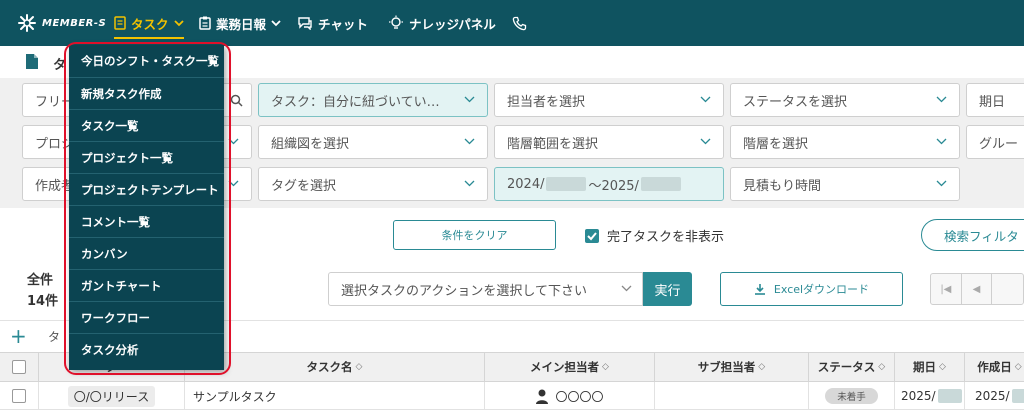 Image resolution: width=1024 pixels, height=410 pixels. I want to click on menu-item-project-template: プロジェクトテンプレート, so click(146, 190).